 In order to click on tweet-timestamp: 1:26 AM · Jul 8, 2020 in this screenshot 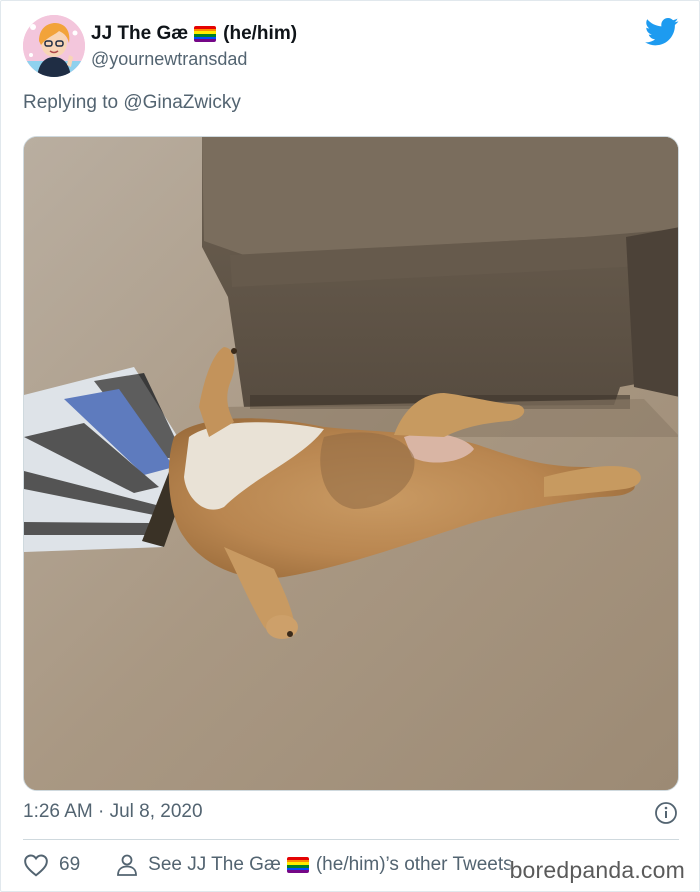, I will do `click(113, 812)`.